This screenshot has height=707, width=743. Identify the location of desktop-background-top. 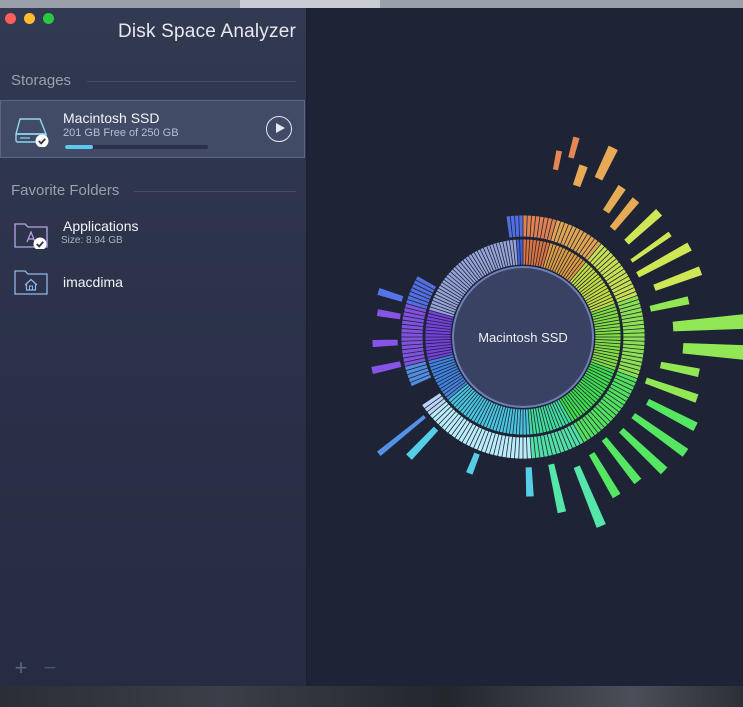
(371, 4).